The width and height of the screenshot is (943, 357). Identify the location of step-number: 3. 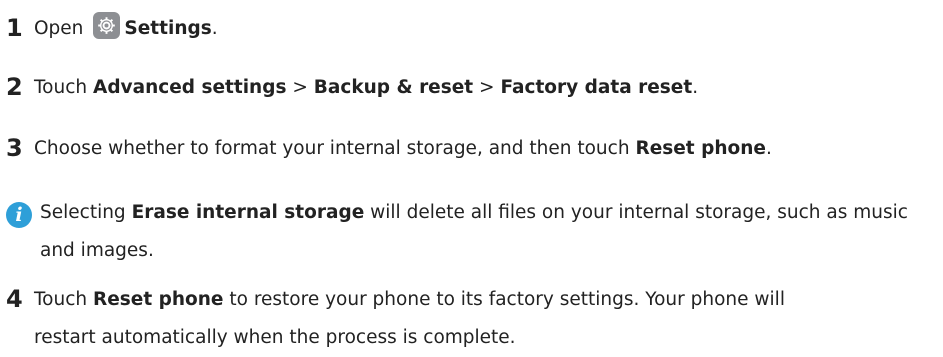
(14, 148).